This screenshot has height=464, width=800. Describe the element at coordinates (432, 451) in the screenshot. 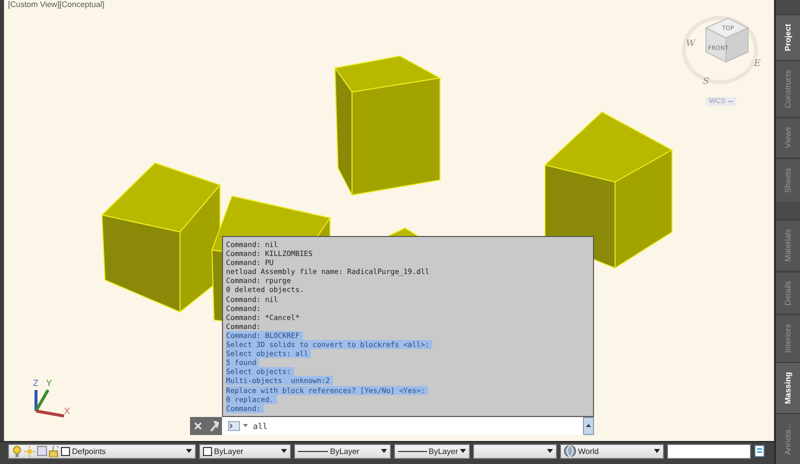

I see `lineweight-dropdown: ByLayer` at that location.